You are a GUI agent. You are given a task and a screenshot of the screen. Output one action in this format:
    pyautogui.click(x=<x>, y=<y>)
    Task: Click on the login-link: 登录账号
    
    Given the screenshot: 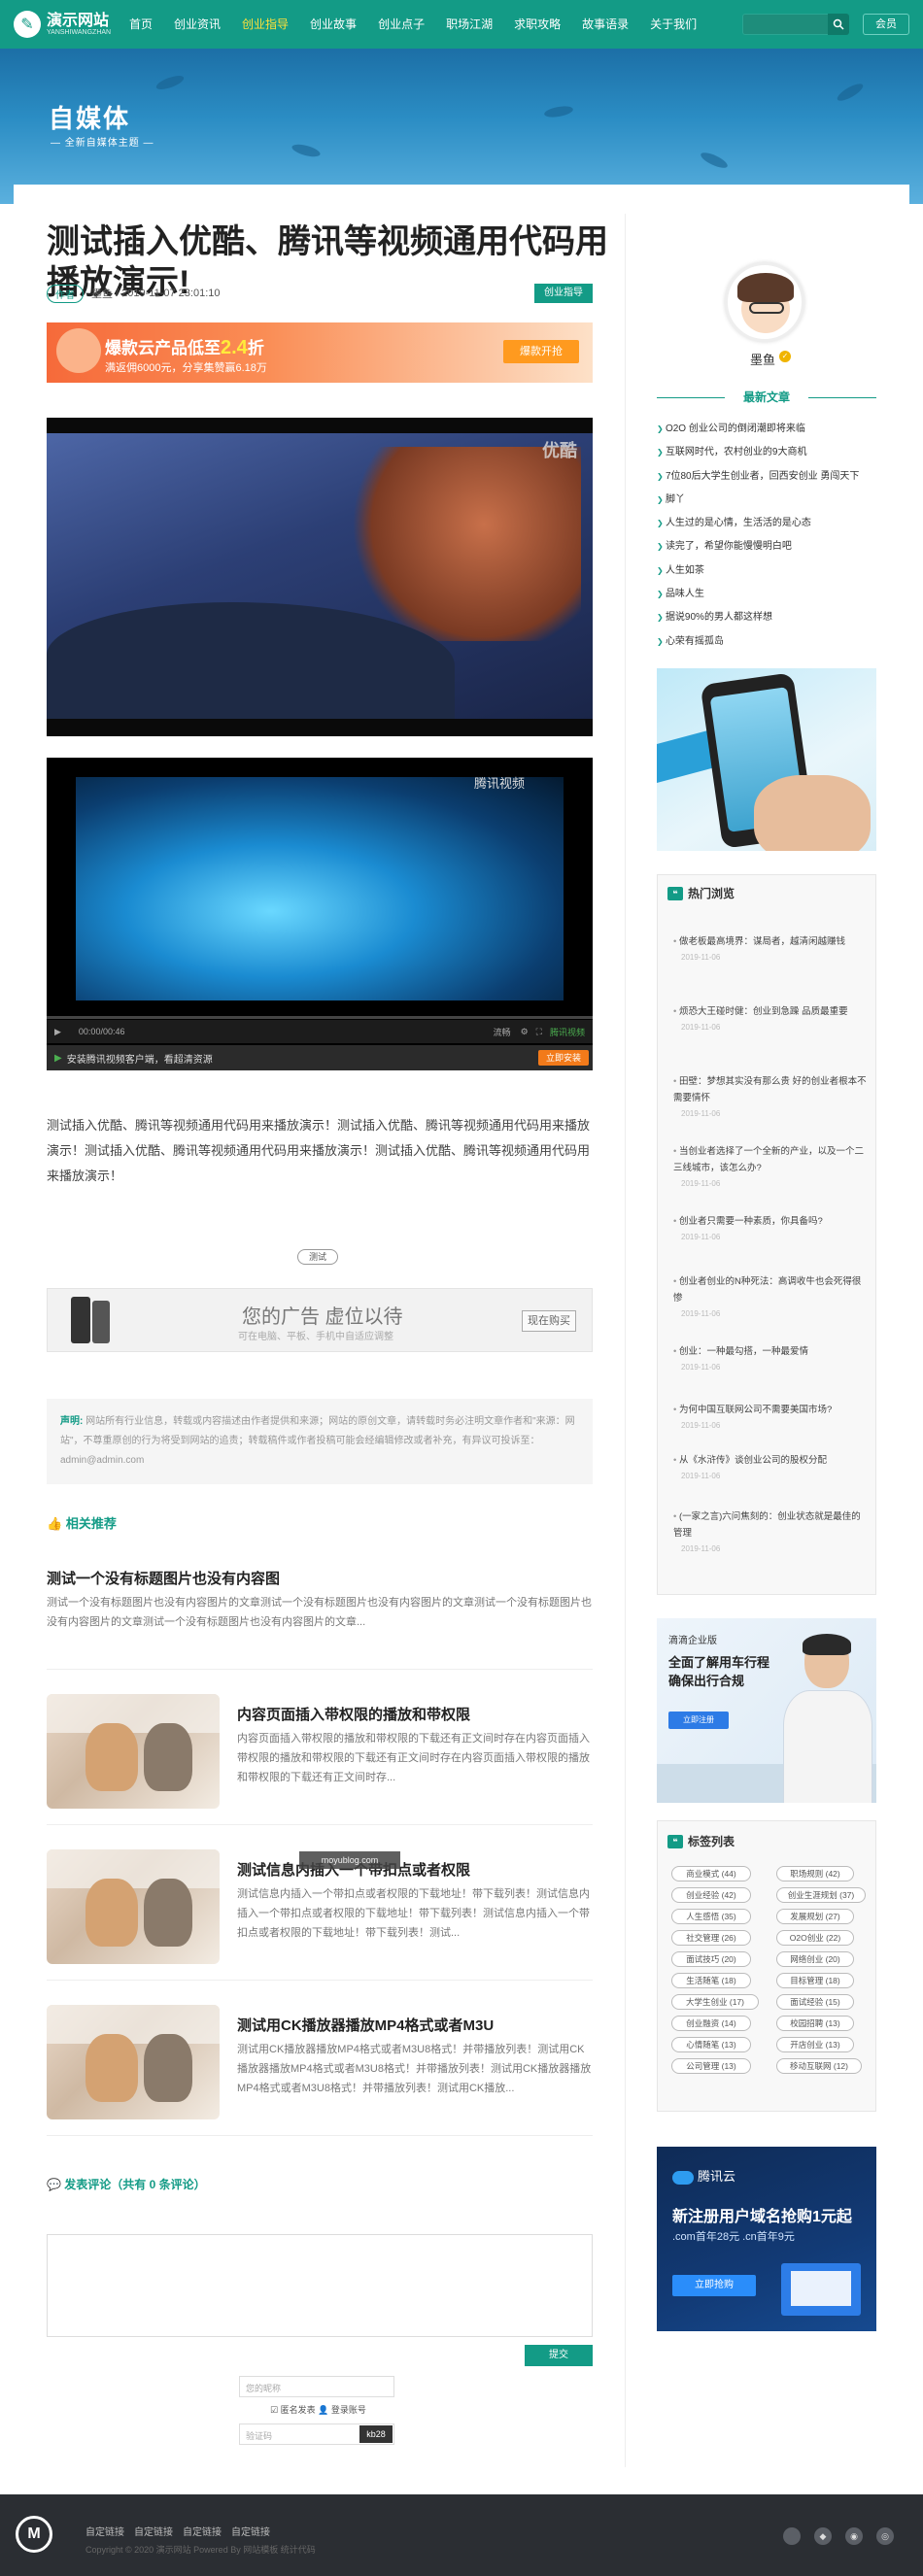 What is the action you would take?
    pyautogui.click(x=349, y=2410)
    